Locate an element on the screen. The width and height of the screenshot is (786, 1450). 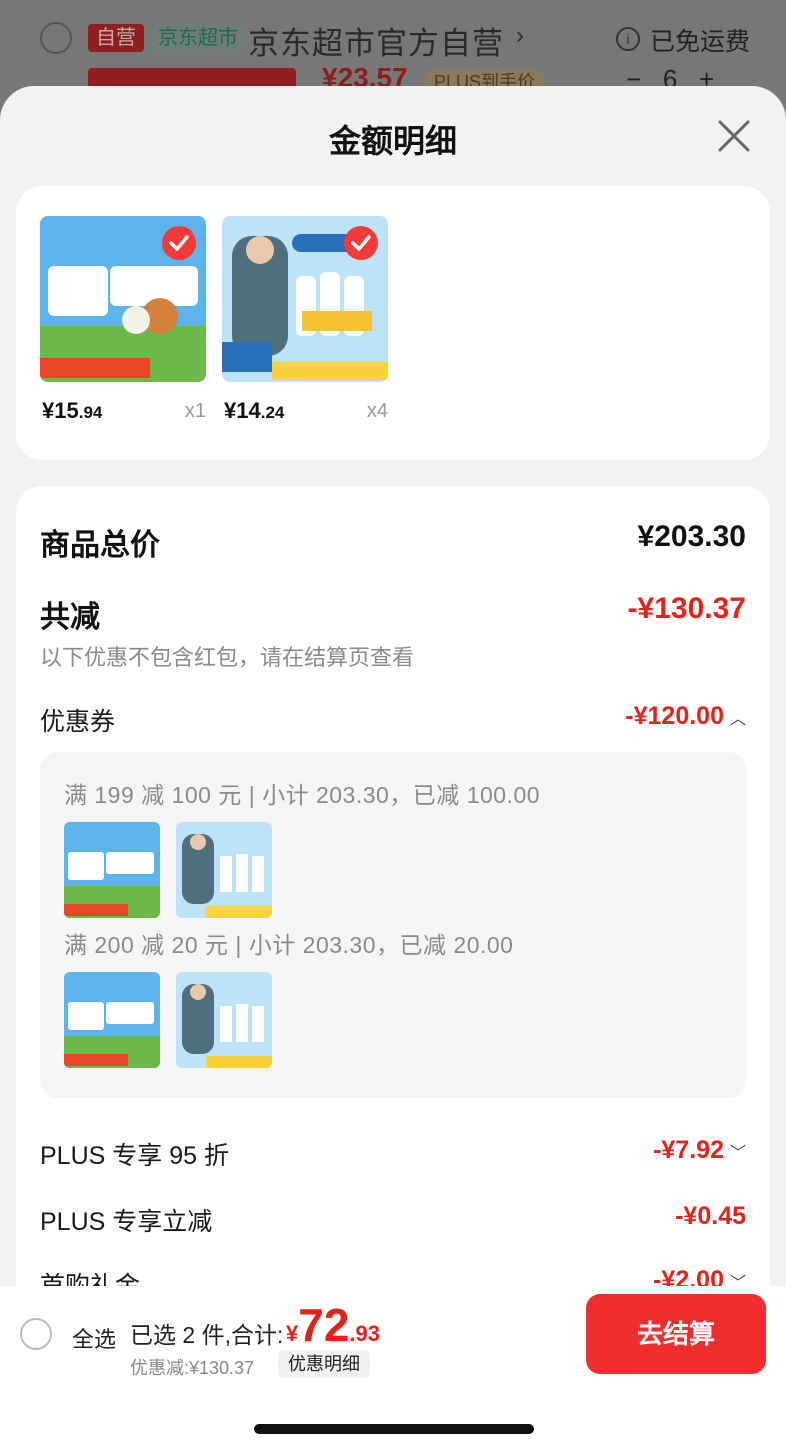
product-item: ¥14.24 x4 is located at coordinates (305, 319).